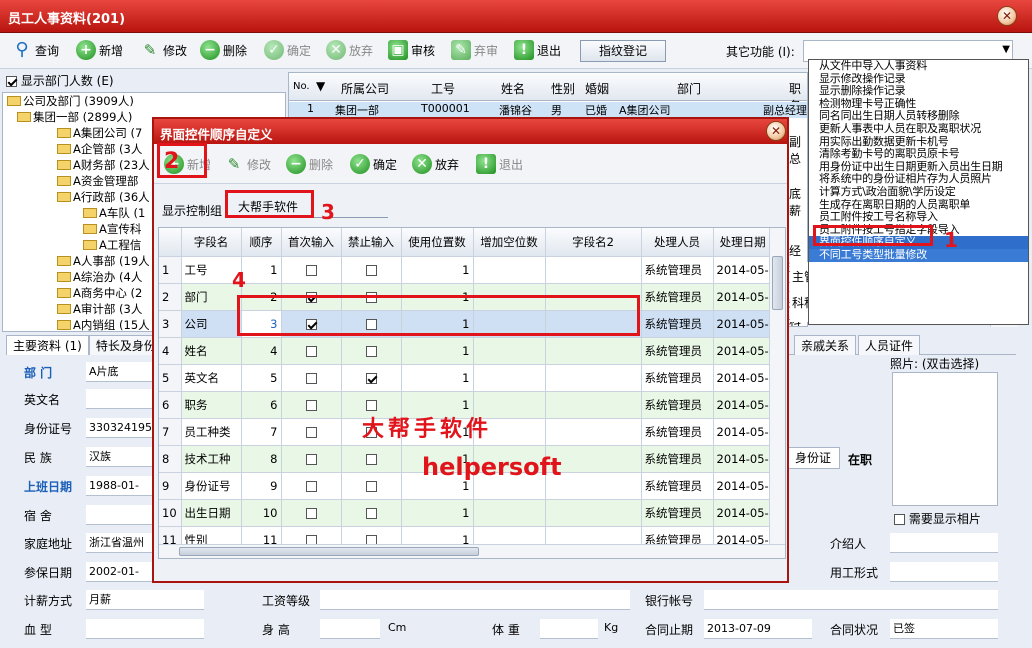 This screenshot has height=648, width=1032. What do you see at coordinates (211, 405) in the screenshot?
I see `table-cell: 职务` at bounding box center [211, 405].